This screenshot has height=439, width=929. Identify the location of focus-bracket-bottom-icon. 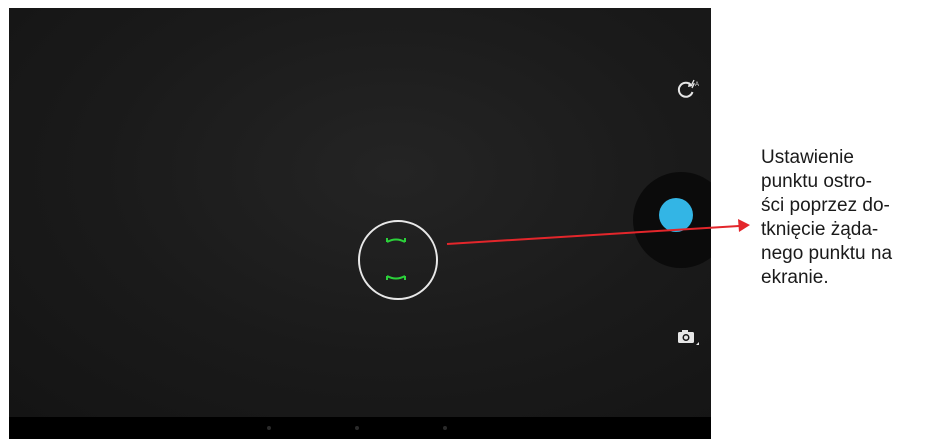
(396, 277).